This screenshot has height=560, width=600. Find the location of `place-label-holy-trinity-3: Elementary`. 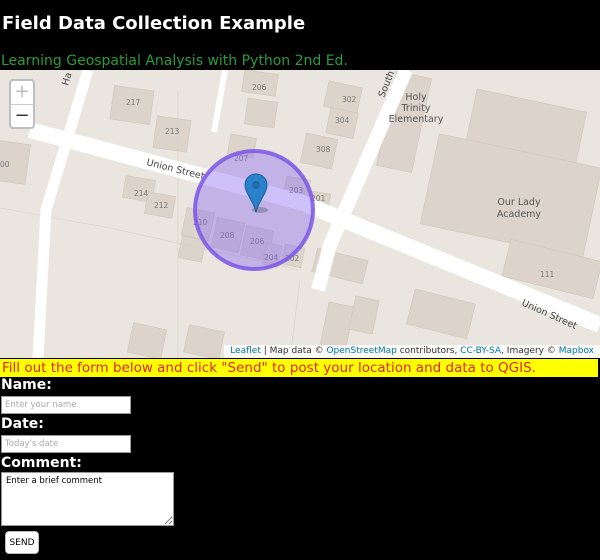

place-label-holy-trinity-3: Elementary is located at coordinates (416, 119).